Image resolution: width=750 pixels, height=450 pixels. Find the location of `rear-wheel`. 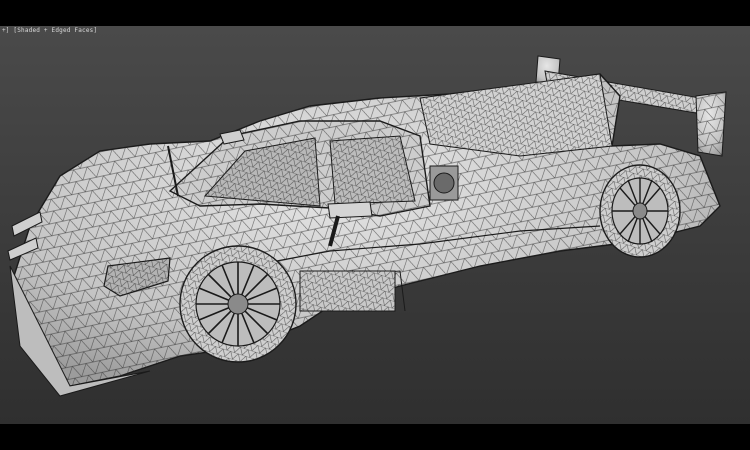

rear-wheel is located at coordinates (640, 211).